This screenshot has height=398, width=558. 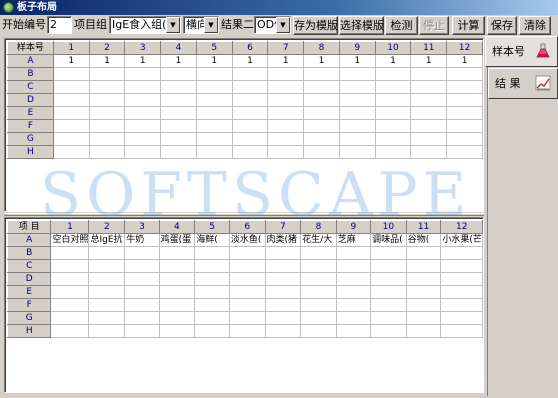 What do you see at coordinates (502, 25) in the screenshot?
I see `save-button: 保存` at bounding box center [502, 25].